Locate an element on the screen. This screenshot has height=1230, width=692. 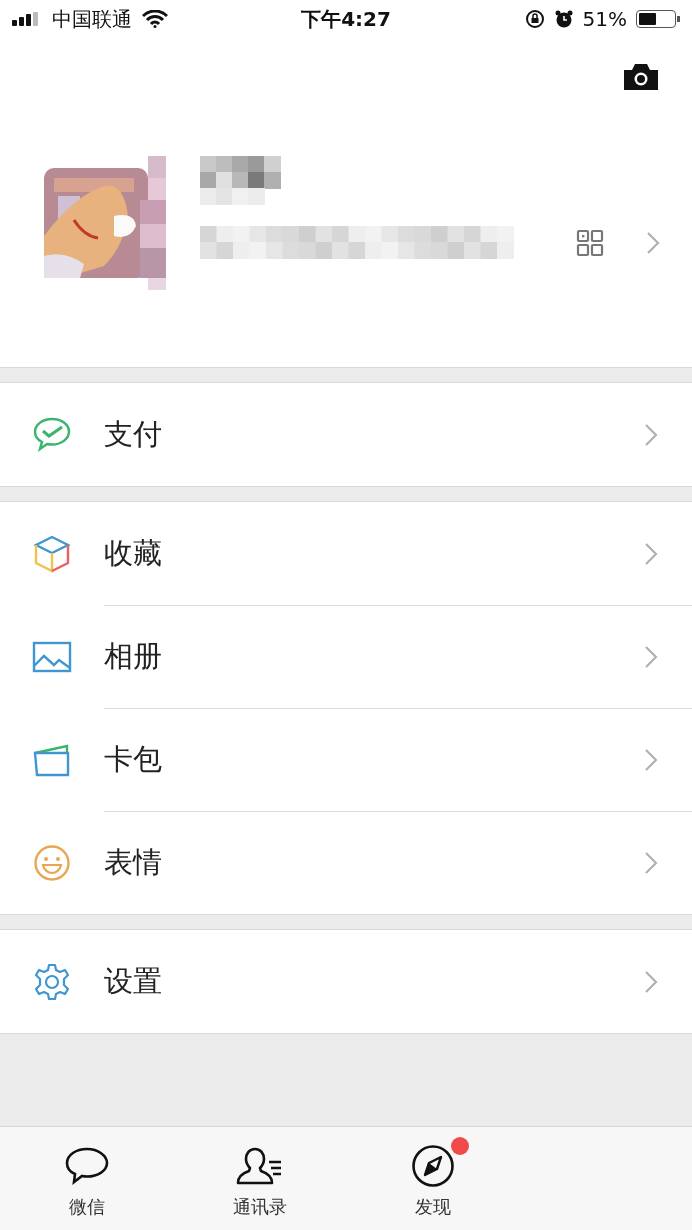
menu-item: 支付 is located at coordinates (346, 434).